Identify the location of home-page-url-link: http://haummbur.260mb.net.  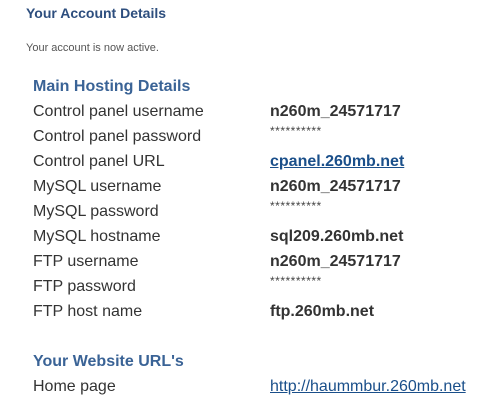
(368, 387).